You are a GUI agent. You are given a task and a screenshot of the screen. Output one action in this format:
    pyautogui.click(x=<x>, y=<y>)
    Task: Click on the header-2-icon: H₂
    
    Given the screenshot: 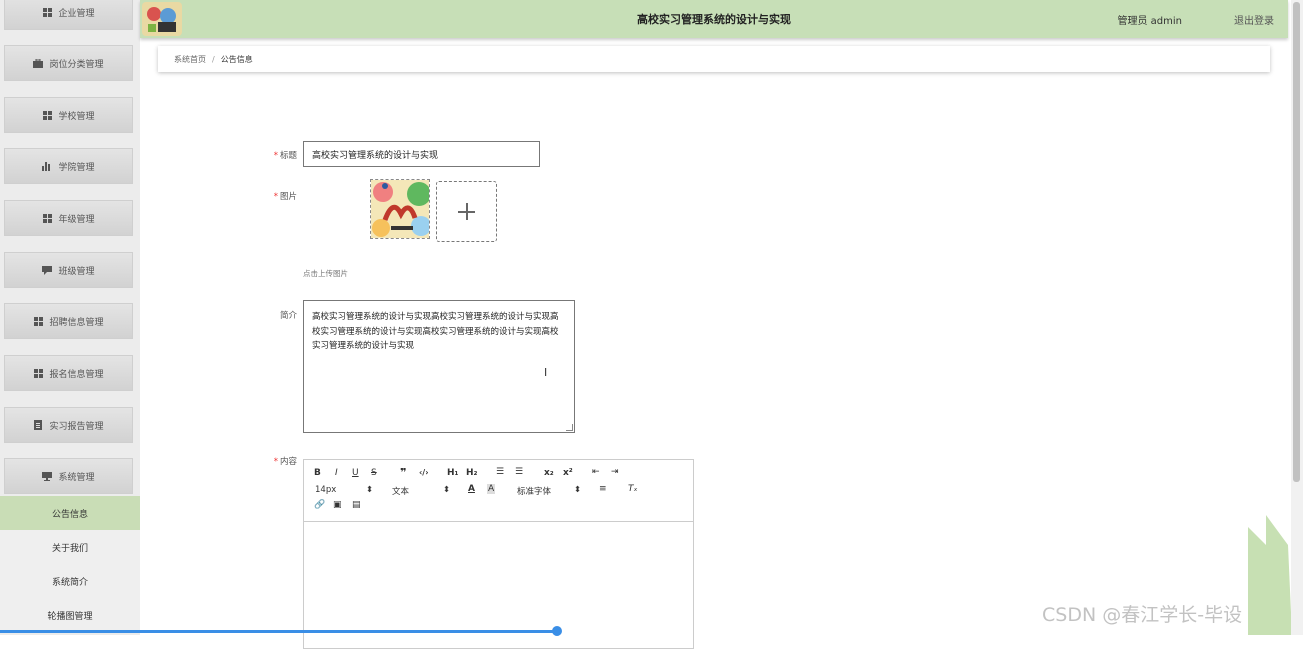 What is the action you would take?
    pyautogui.click(x=471, y=473)
    